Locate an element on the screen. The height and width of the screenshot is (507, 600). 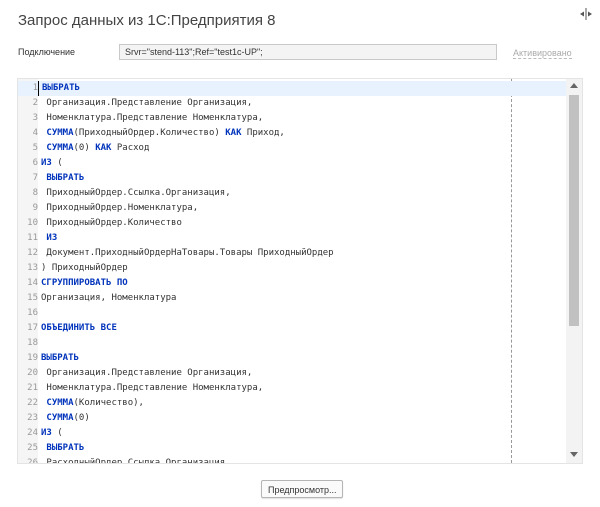
code-line: 14 СГРУППИРОВАТЬ ПО is located at coordinates (292, 283).